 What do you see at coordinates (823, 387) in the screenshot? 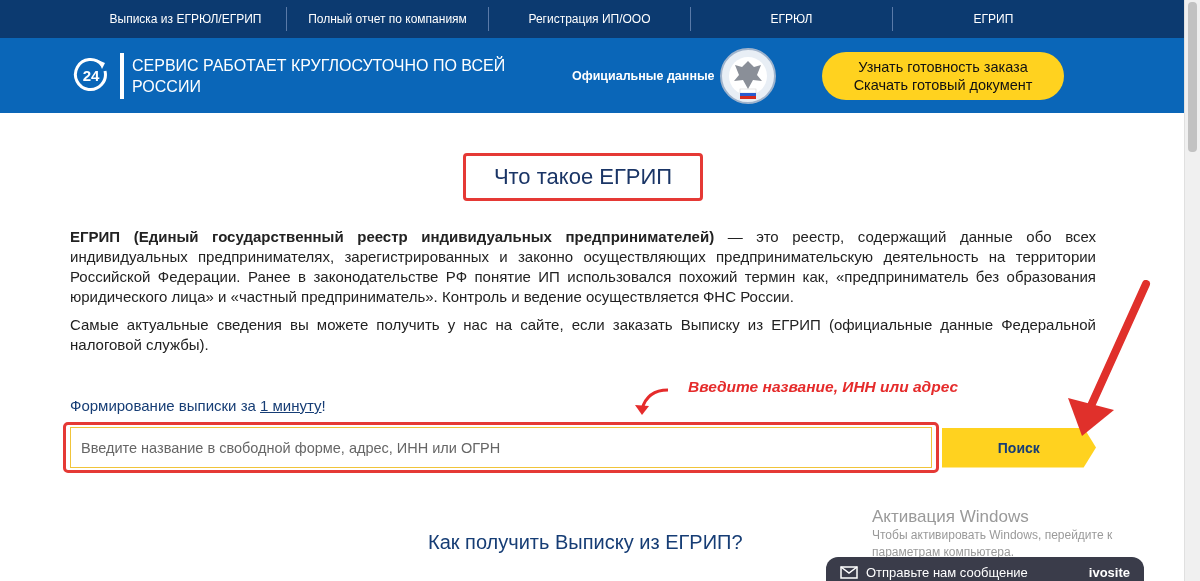
I see `annotation-text: Введите название, ИНН или адрес` at bounding box center [823, 387].